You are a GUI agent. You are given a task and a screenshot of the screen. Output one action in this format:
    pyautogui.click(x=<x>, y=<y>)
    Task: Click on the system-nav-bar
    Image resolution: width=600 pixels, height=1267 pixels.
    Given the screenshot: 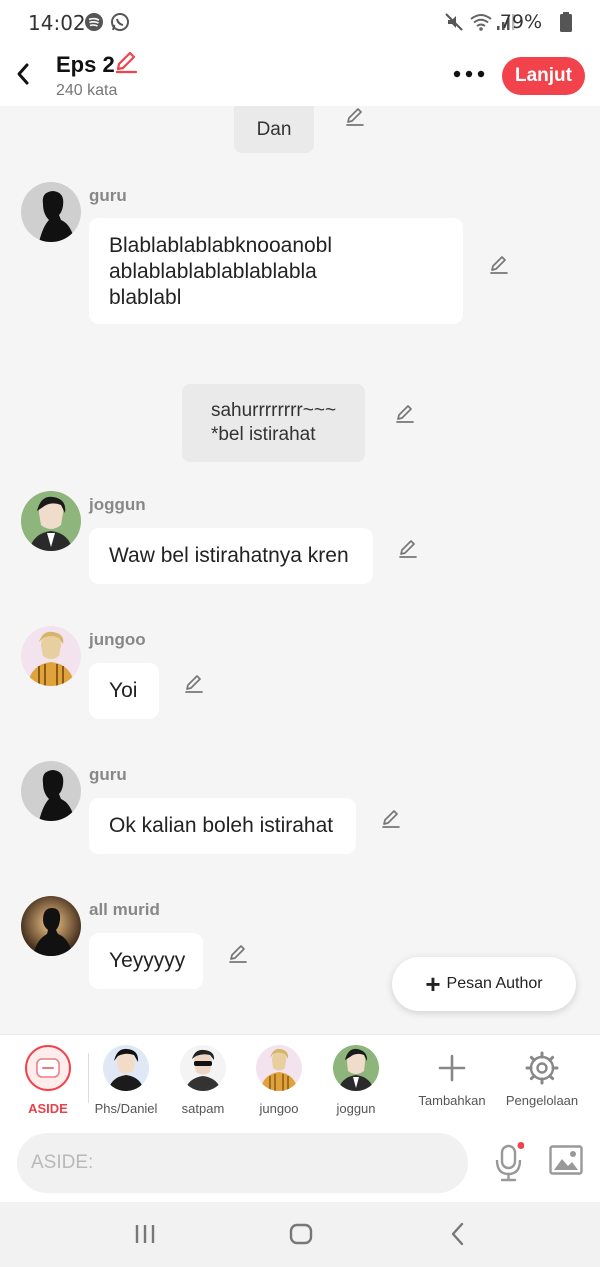 What is the action you would take?
    pyautogui.click(x=300, y=1234)
    